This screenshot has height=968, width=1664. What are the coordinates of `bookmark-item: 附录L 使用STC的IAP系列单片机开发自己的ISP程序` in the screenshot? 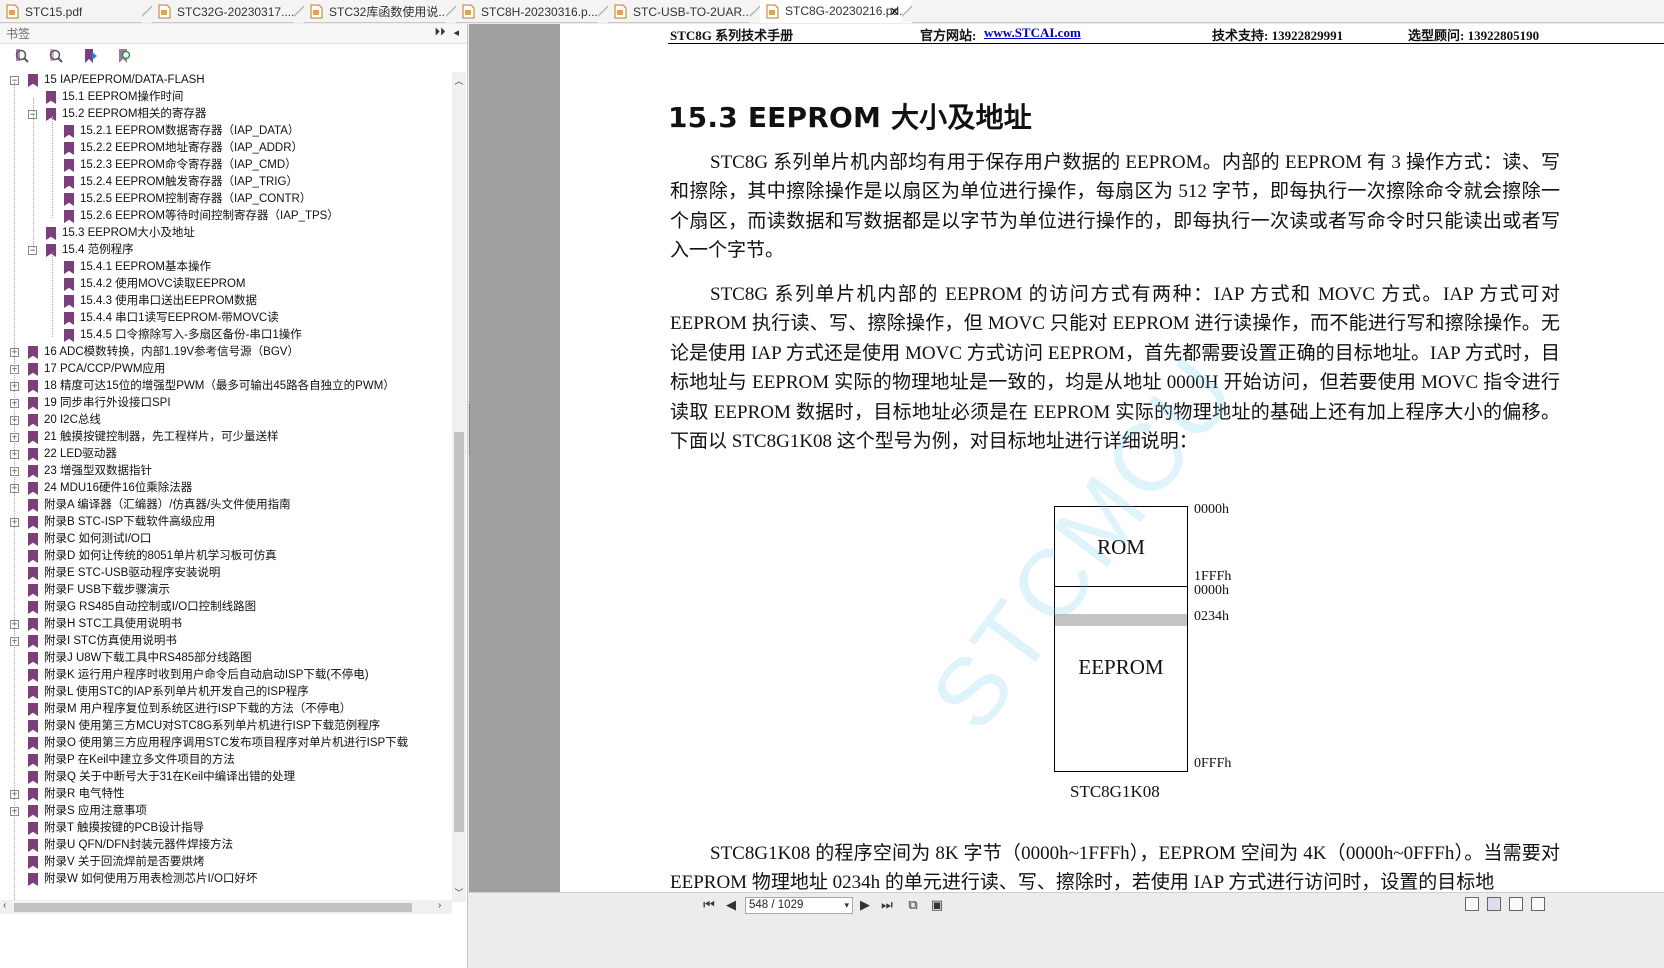 It's located at (226, 692).